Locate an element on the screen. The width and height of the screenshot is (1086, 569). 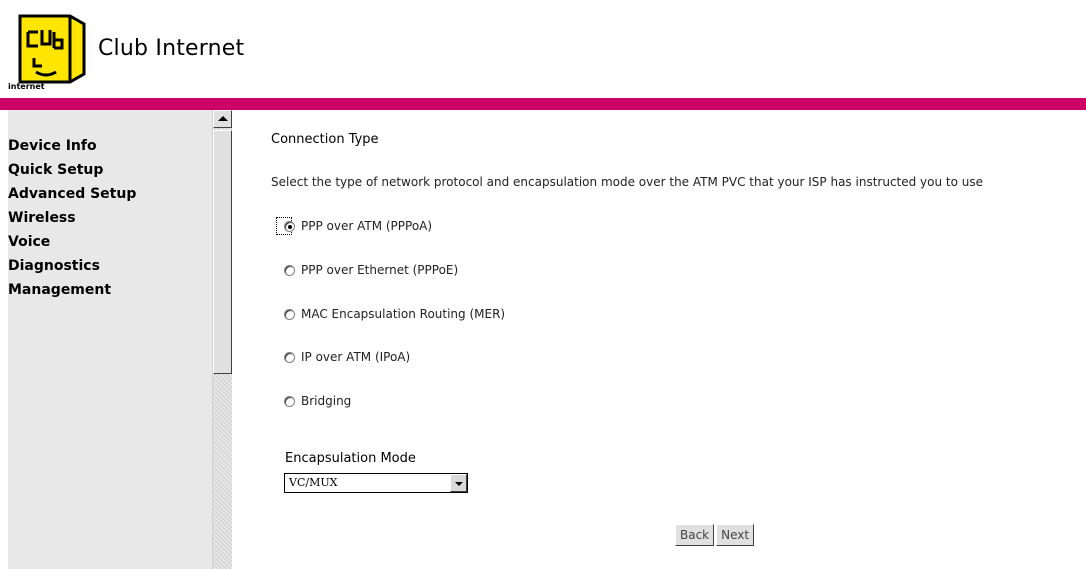
select-dropdown-button is located at coordinates (458, 483).